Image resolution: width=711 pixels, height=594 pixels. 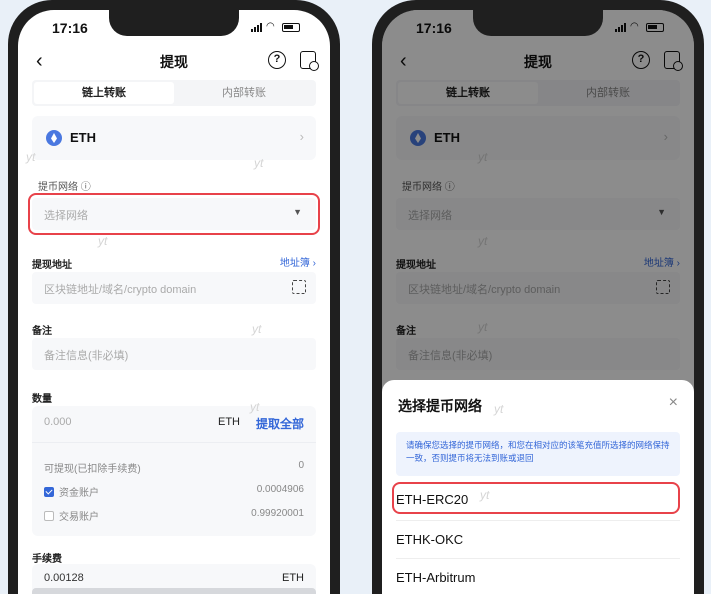 I want to click on address-placeholder: 区块链地址/域名/crypto domain, so click(x=120, y=290).